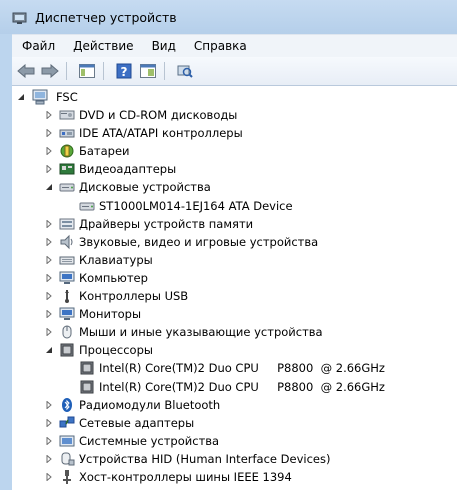 The width and height of the screenshot is (457, 490). I want to click on dvd-drive-icon, so click(67, 115).